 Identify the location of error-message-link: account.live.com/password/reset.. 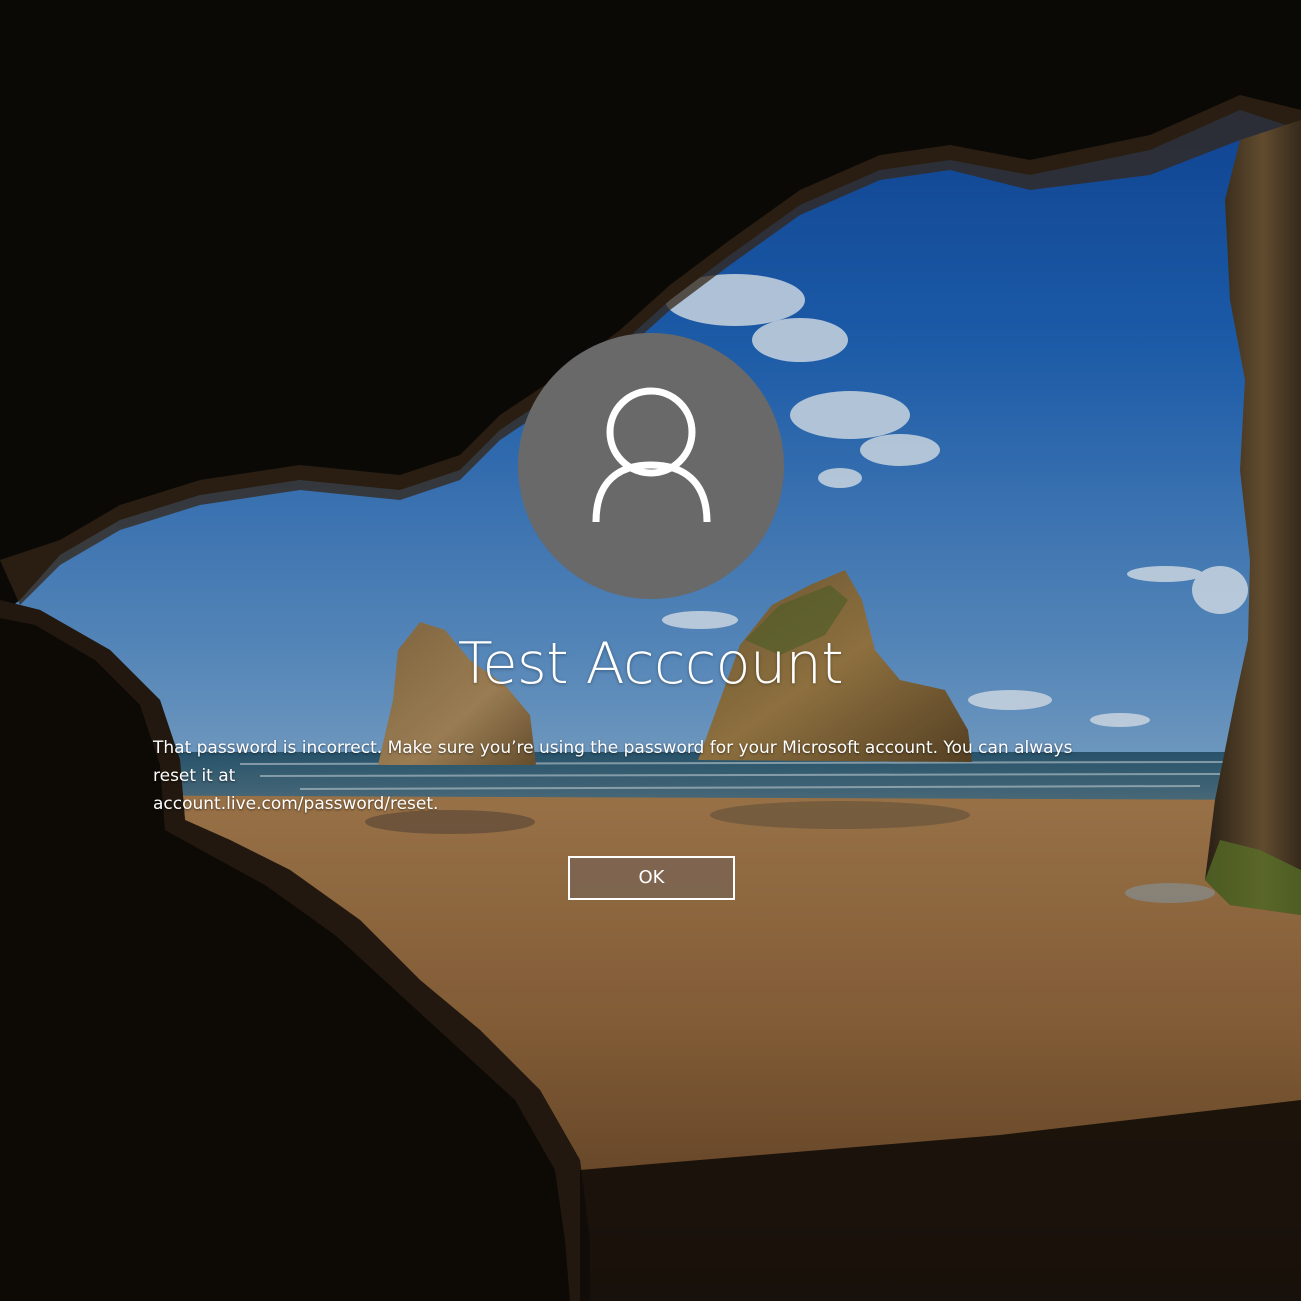
(296, 804).